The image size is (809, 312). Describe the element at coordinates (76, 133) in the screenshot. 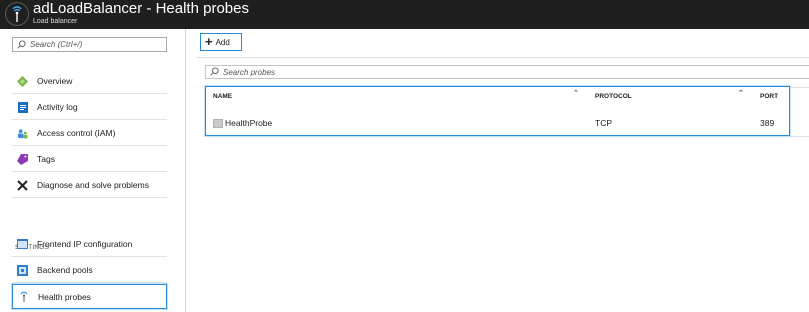

I see `sidebar-item-label: Access control (IAM)` at that location.